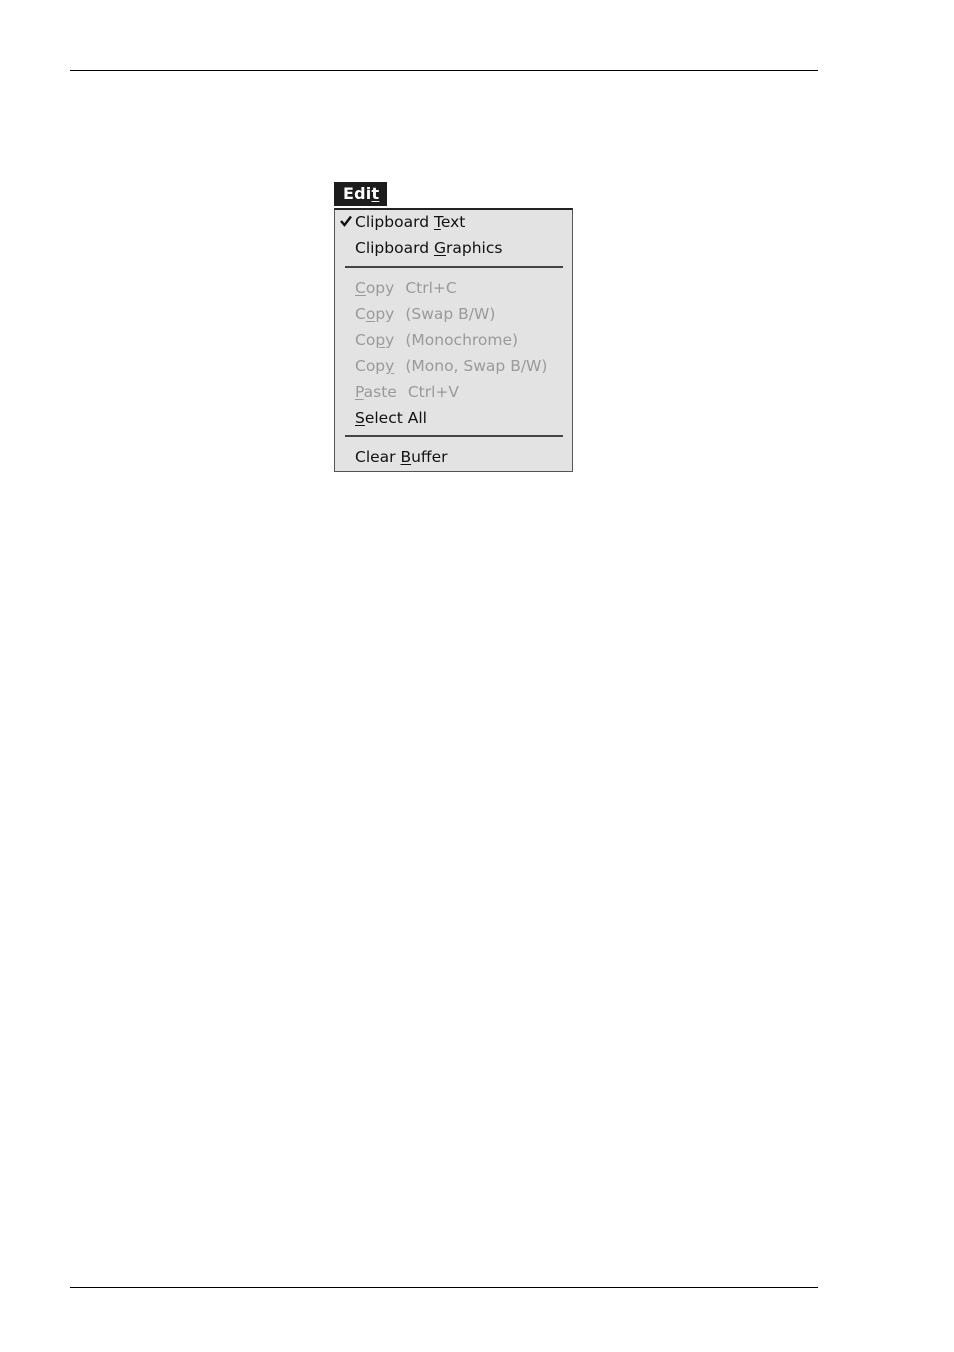 Image resolution: width=954 pixels, height=1352 pixels. What do you see at coordinates (402, 222) in the screenshot?
I see `menu-item-clipboard-text: Clipboard Text` at bounding box center [402, 222].